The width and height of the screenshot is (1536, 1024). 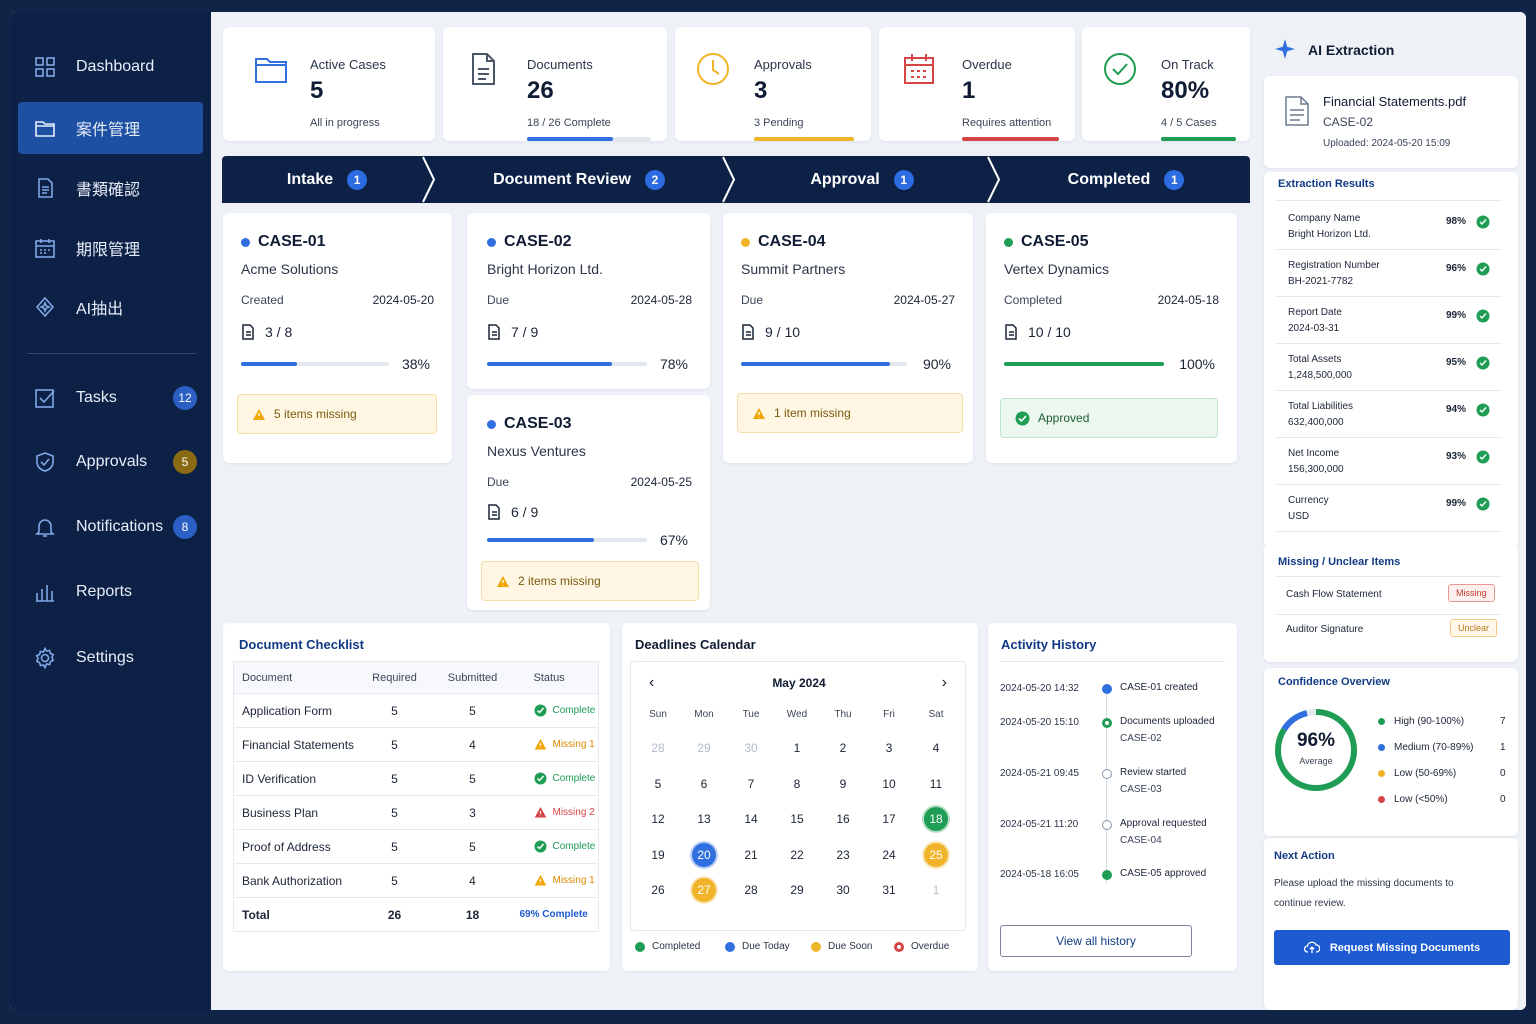 I want to click on table-row: Business Plan 5 3 Missing 2, so click(x=416, y=812).